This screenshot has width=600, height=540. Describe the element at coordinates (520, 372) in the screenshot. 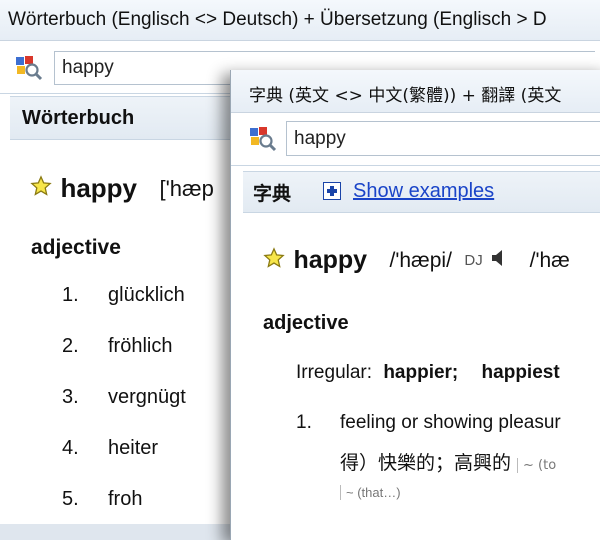

I see `irregular-form: happiest` at that location.